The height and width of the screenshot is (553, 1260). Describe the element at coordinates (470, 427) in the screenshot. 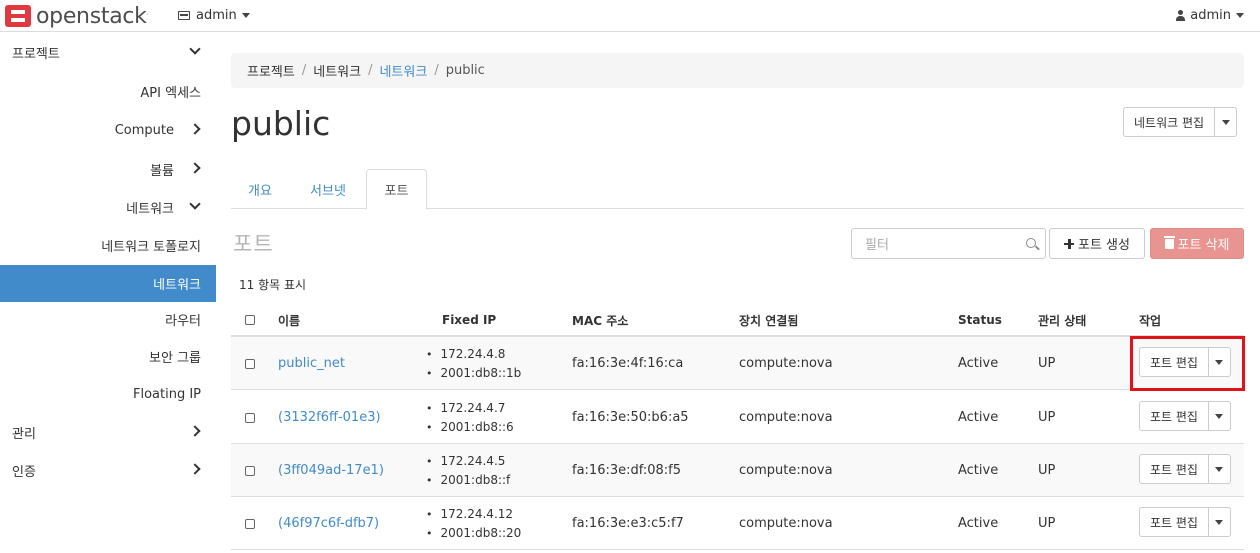

I see `fixed-ip-item: 2001:db8::6` at that location.